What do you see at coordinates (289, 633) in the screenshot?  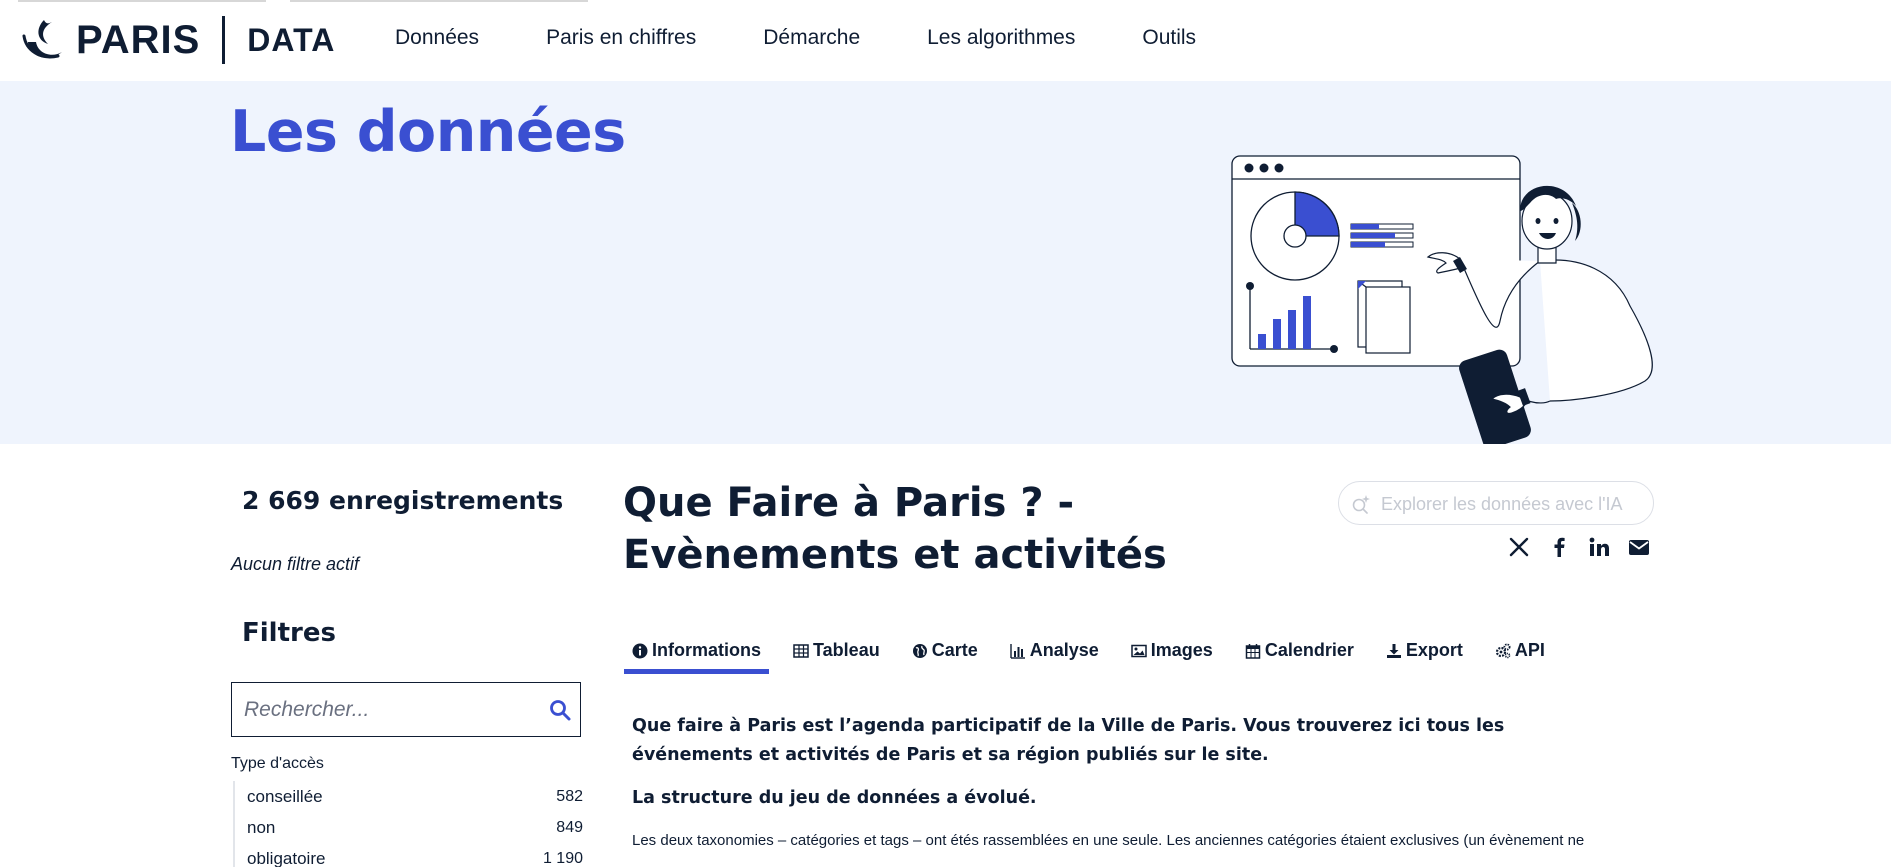 I see `filters-heading: Filtres` at bounding box center [289, 633].